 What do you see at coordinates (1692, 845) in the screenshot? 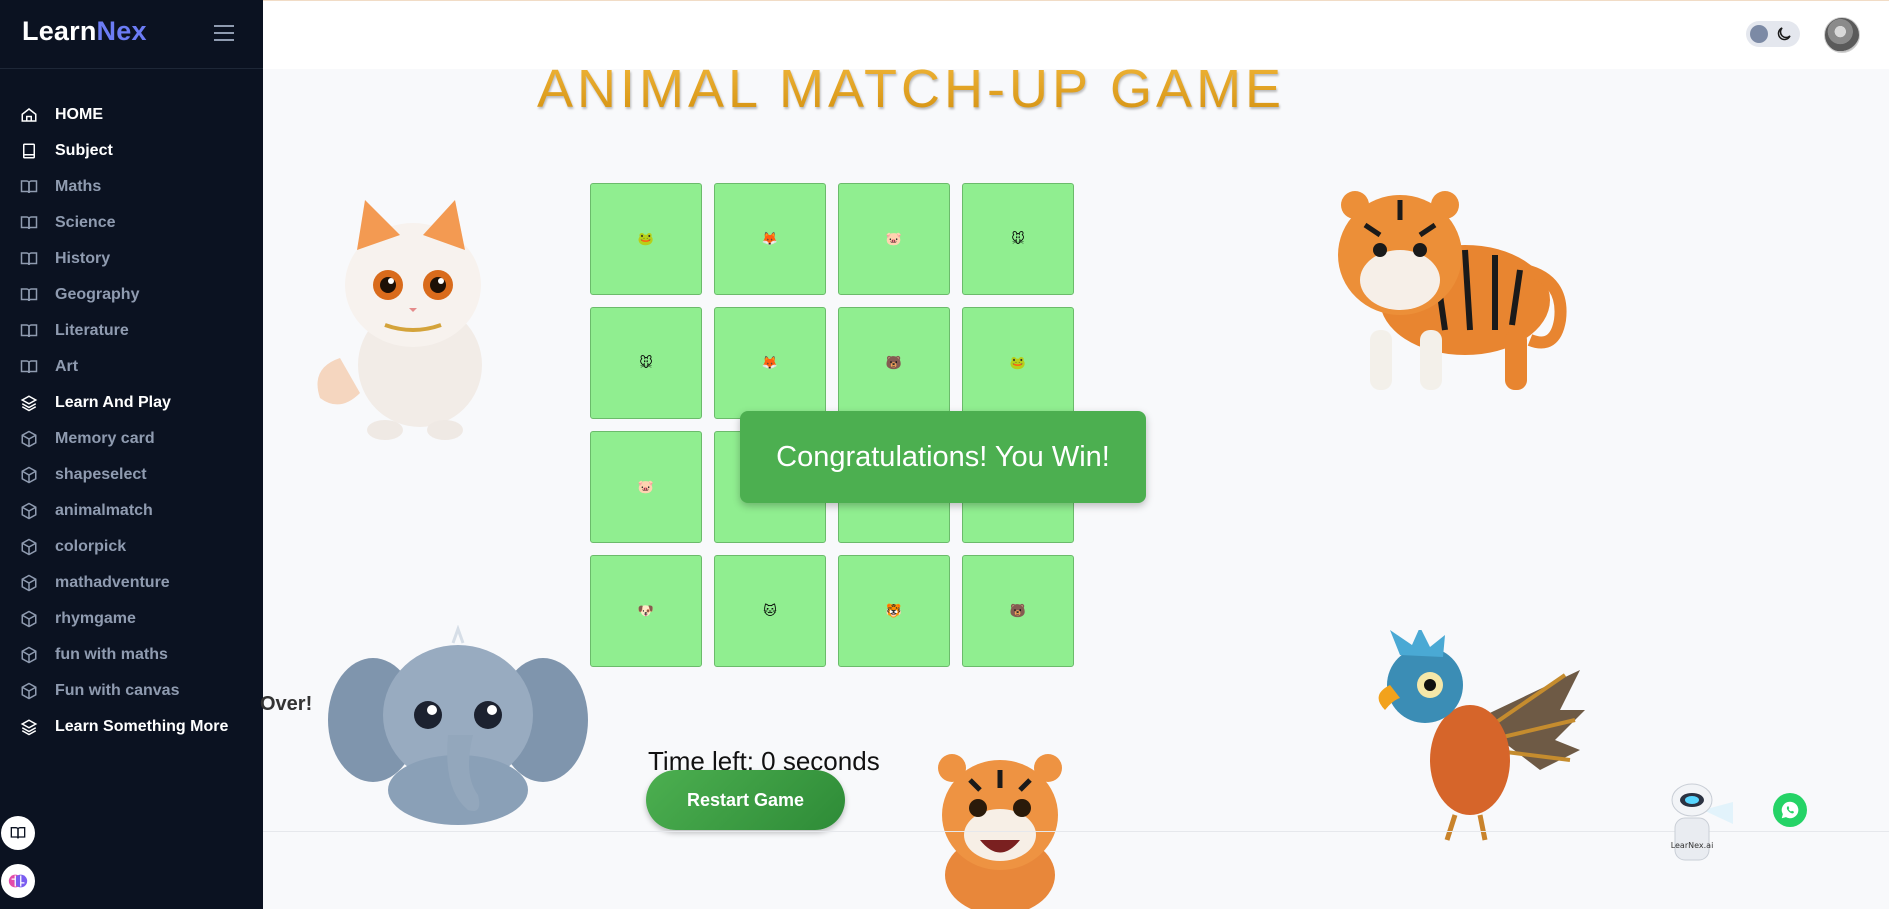
I see `mascot-label: LearNex.ai` at bounding box center [1692, 845].